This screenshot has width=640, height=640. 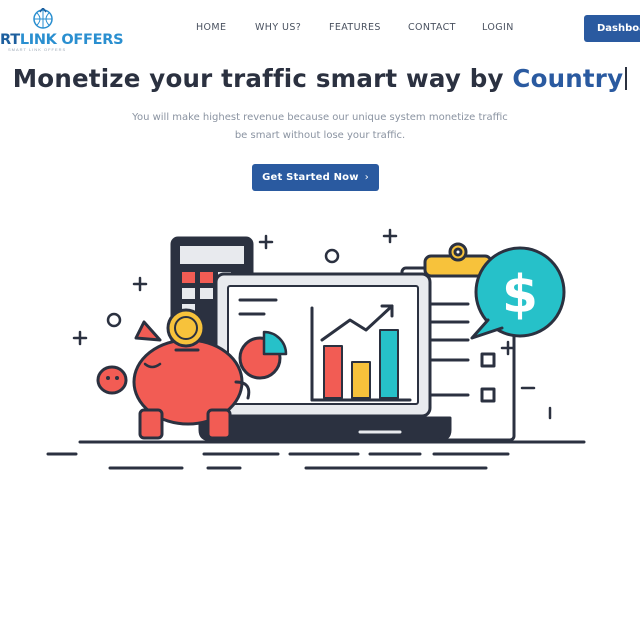 I want to click on logo-globe-icon, so click(x=43, y=18).